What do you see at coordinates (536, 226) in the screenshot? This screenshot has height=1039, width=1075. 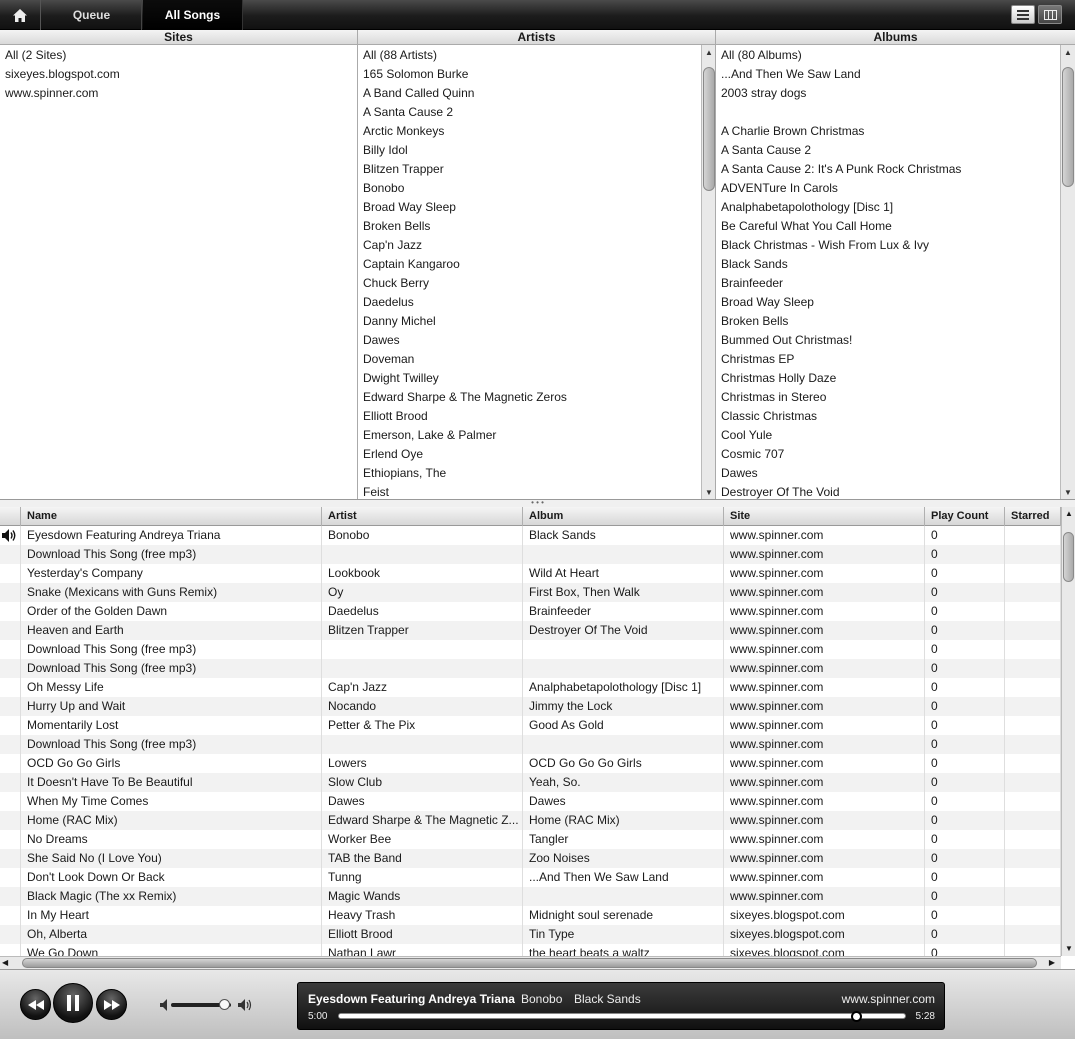 I see `artist-list-item: Broken Bells` at bounding box center [536, 226].